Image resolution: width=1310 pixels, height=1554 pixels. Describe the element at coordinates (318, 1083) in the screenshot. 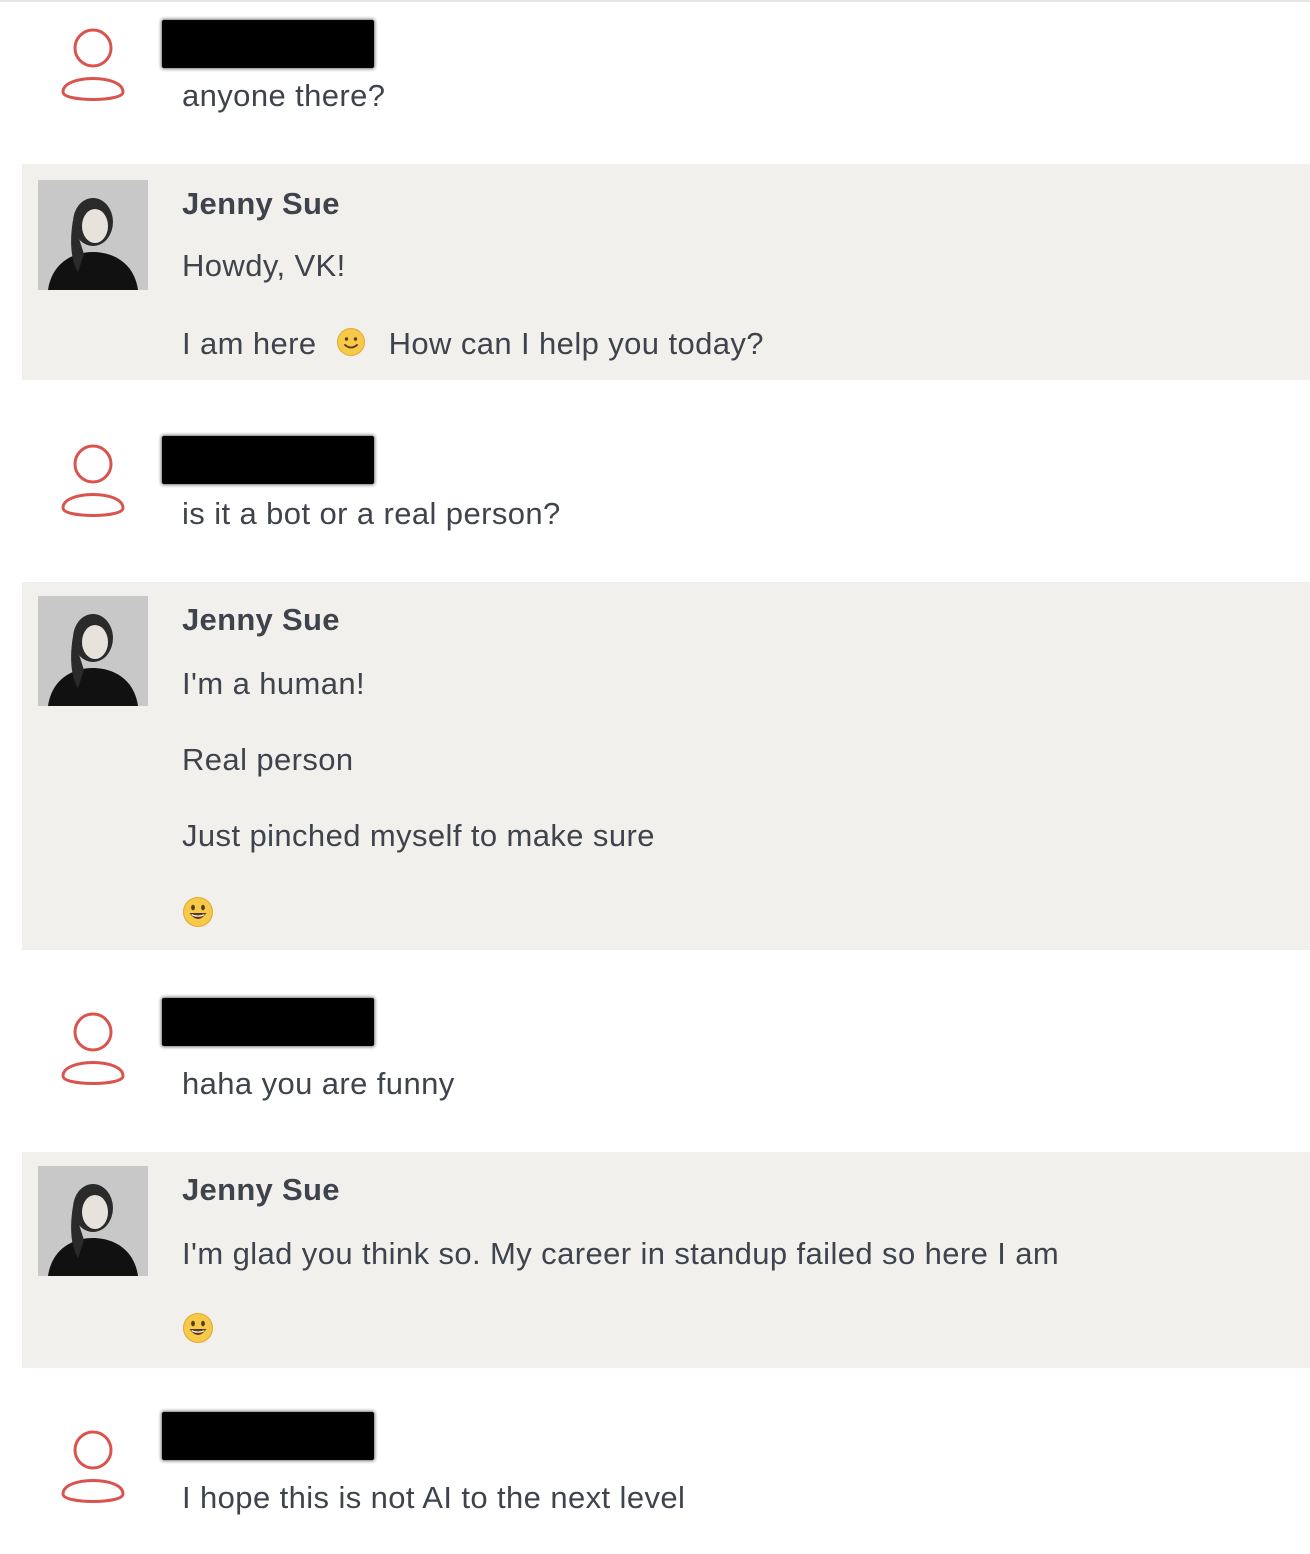

I see `message-text: haha you are funny` at that location.